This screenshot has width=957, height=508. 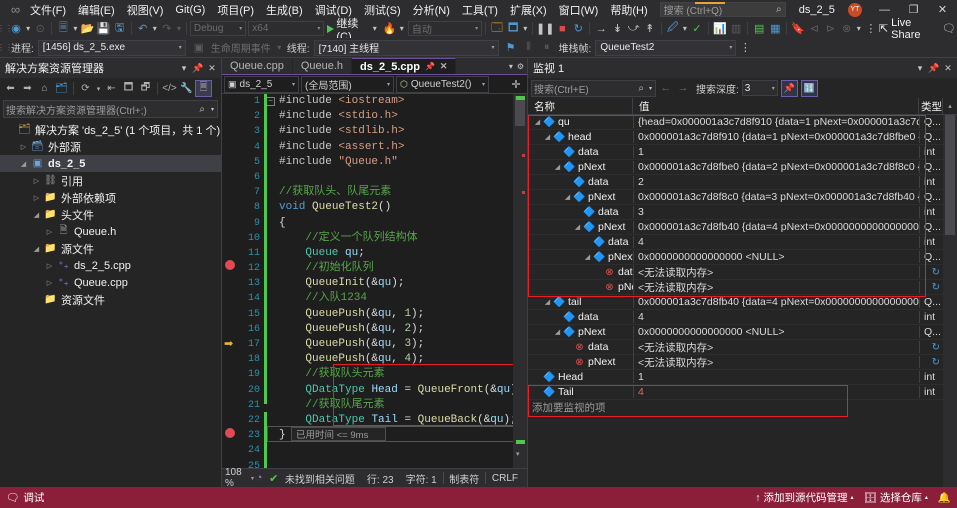 I want to click on notifications-bell-icon: 🔔, so click(x=944, y=497).